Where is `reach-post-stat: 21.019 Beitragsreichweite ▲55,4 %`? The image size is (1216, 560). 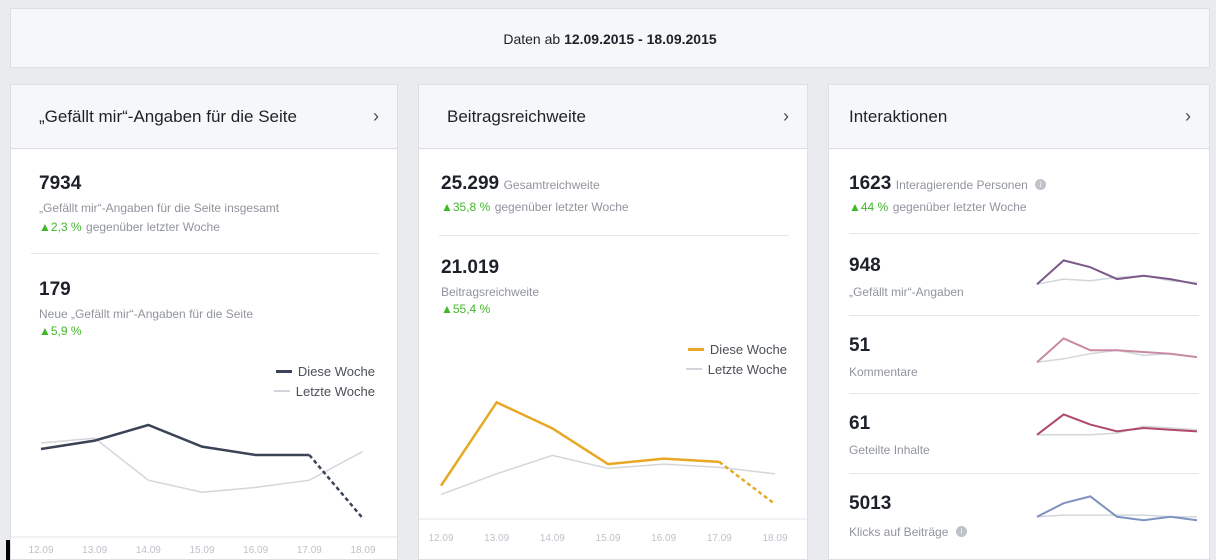 reach-post-stat: 21.019 Beitragsreichweite ▲55,4 % is located at coordinates (490, 286).